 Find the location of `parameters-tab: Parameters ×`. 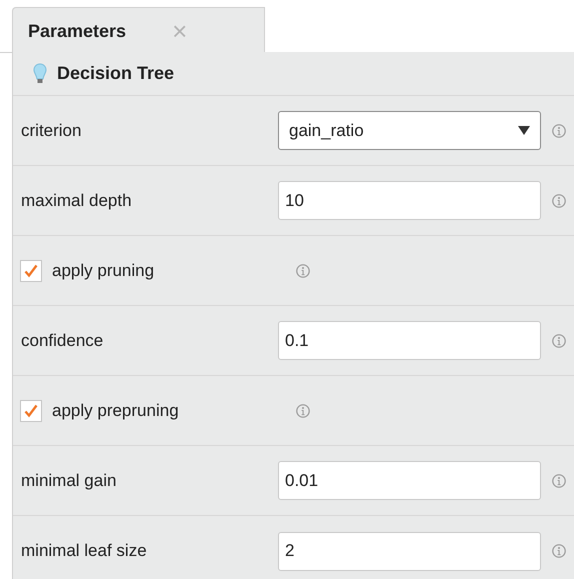

parameters-tab: Parameters × is located at coordinates (138, 30).